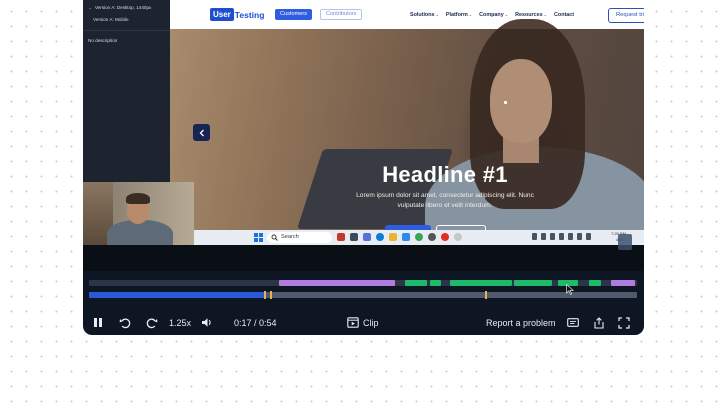  What do you see at coordinates (258, 237) in the screenshot?
I see `windows-start-icon` at bounding box center [258, 237].